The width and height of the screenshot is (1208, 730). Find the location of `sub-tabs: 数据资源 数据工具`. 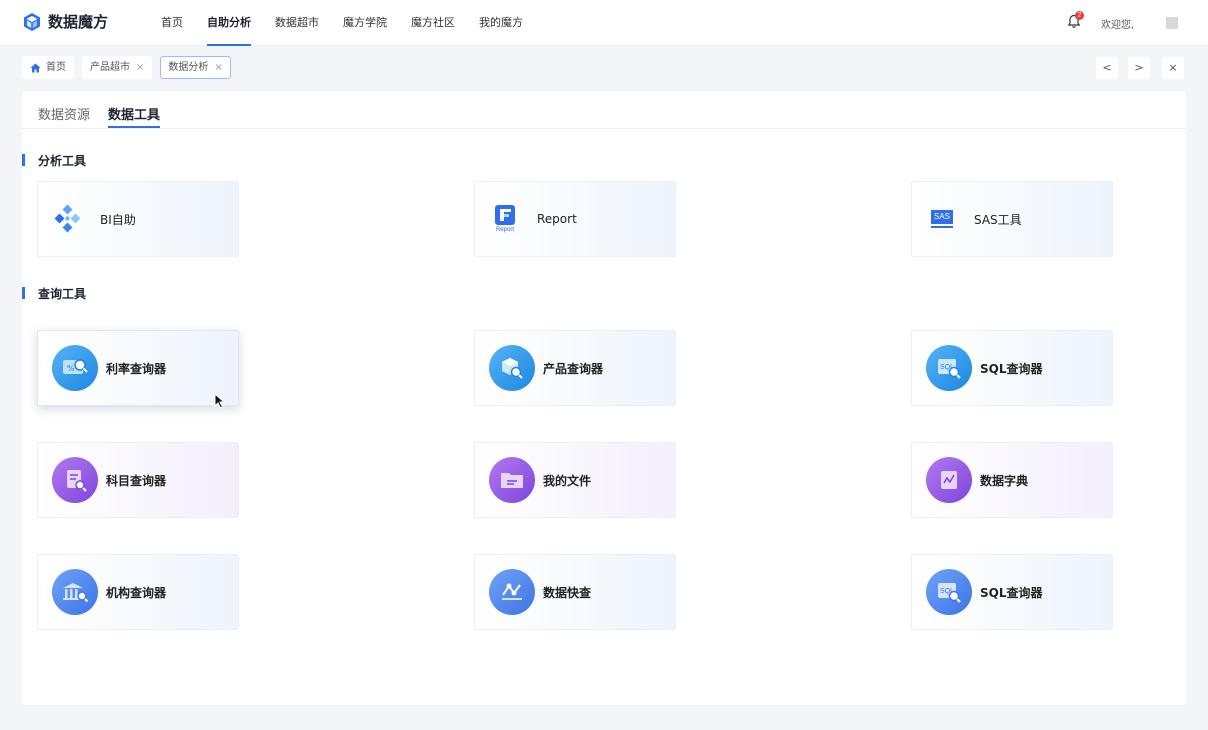

sub-tabs: 数据资源 数据工具 is located at coordinates (604, 110).